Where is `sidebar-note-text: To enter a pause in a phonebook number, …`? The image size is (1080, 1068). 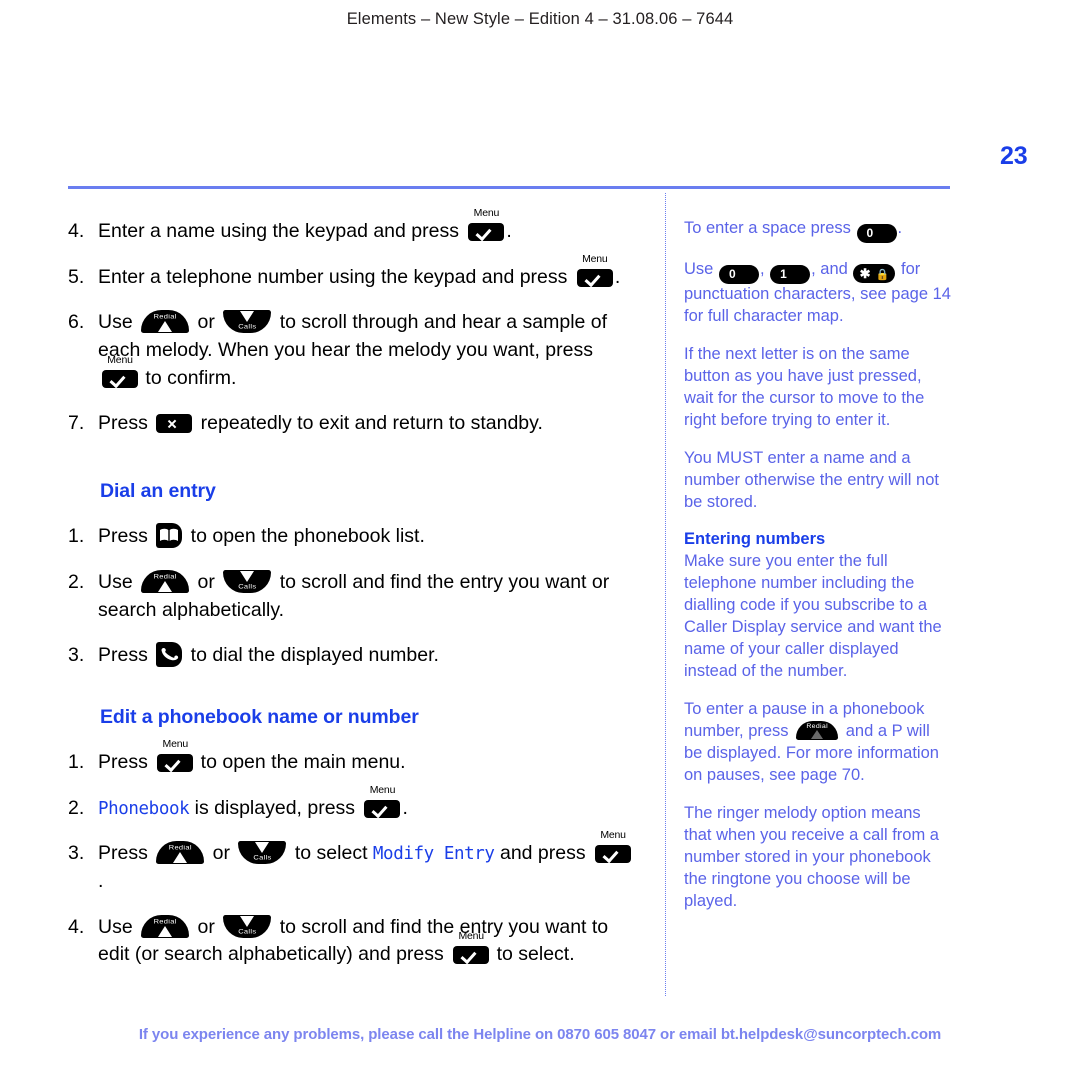 sidebar-note-text: To enter a pause in a phonebook number, … is located at coordinates (818, 743).